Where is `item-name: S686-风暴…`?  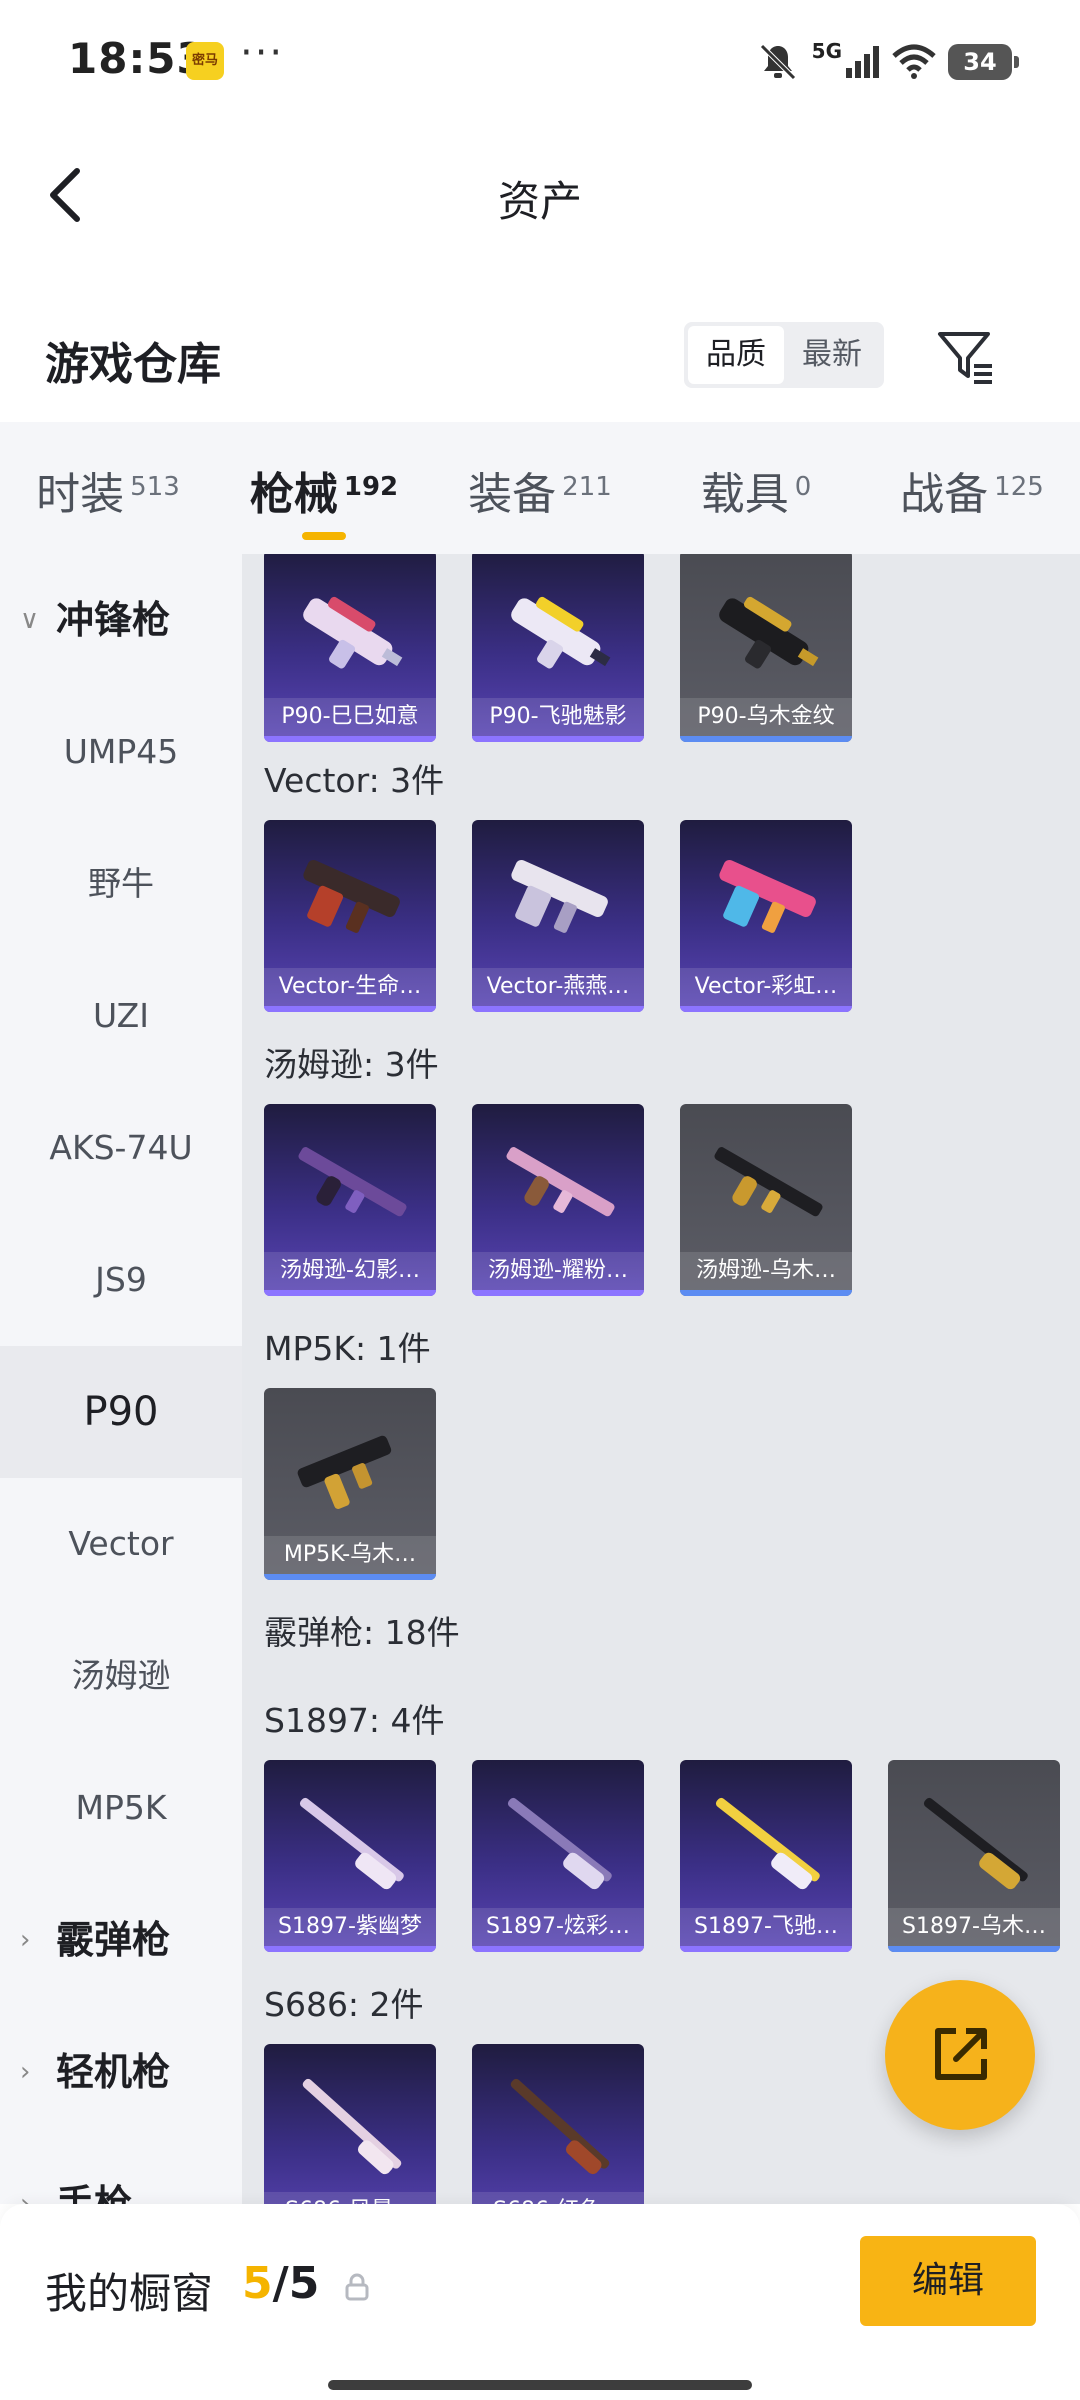
item-name: S686-风暴… is located at coordinates (350, 2198).